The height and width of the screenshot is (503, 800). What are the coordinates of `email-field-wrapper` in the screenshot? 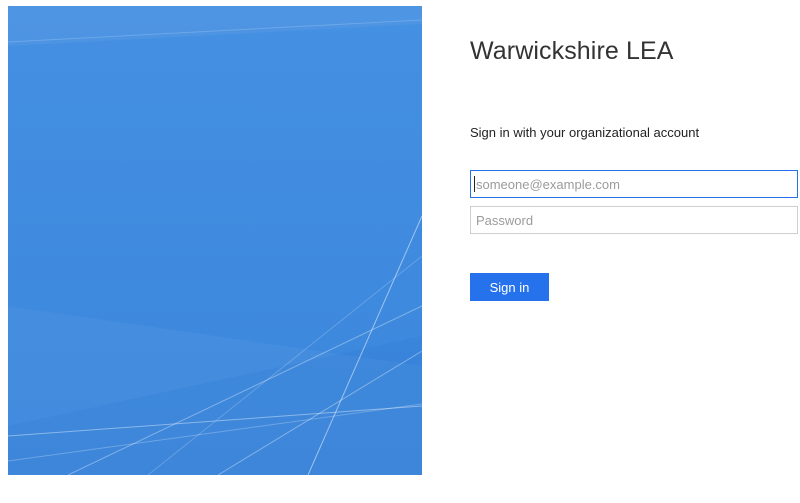 It's located at (634, 184).